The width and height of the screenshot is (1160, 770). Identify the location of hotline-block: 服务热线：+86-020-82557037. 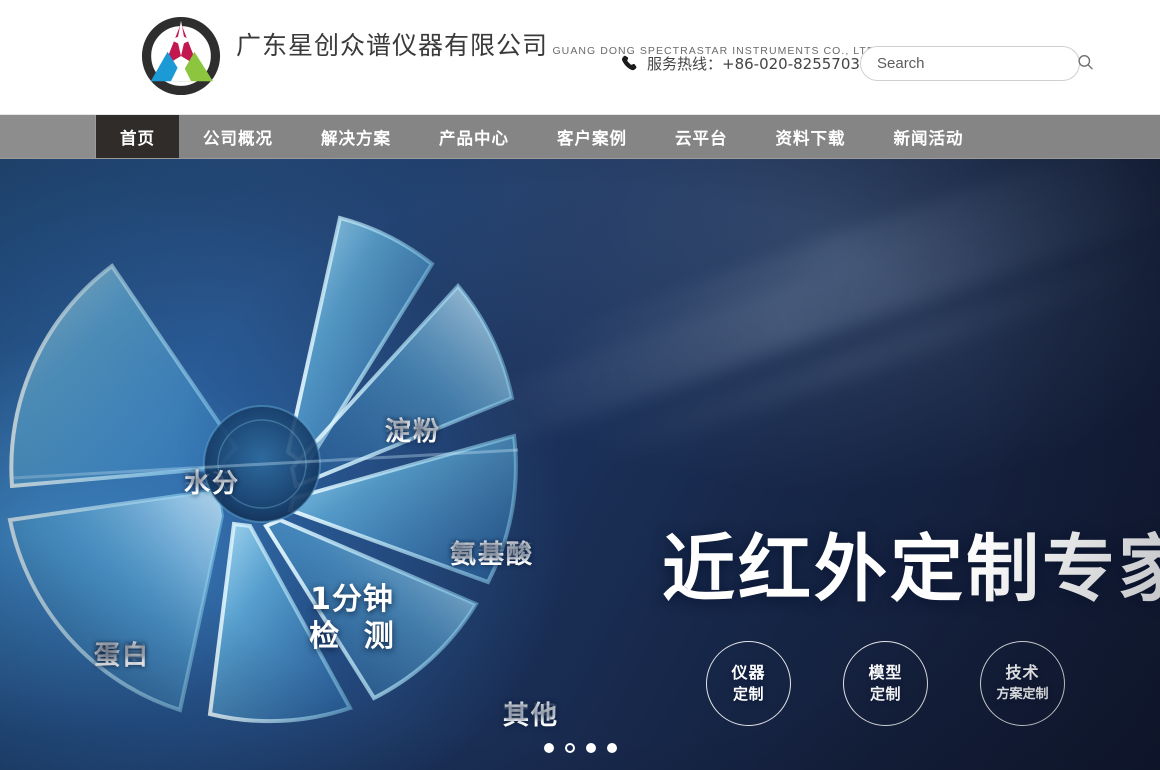
(744, 63).